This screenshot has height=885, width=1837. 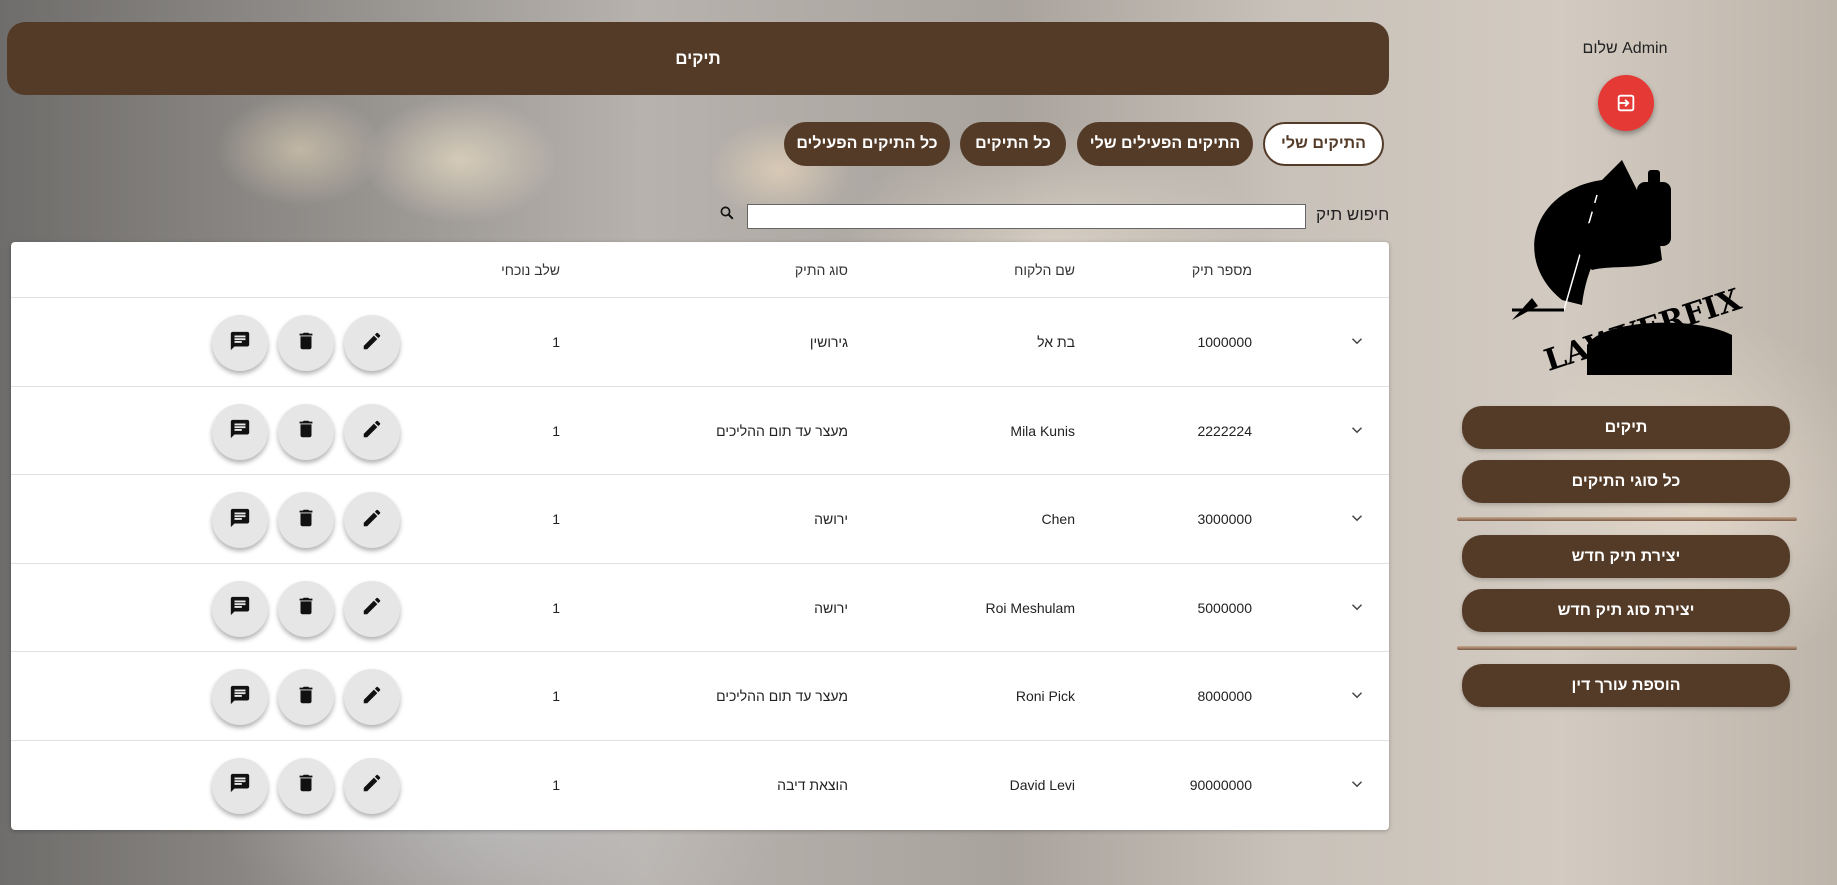 What do you see at coordinates (727, 213) in the screenshot?
I see `search-icon` at bounding box center [727, 213].